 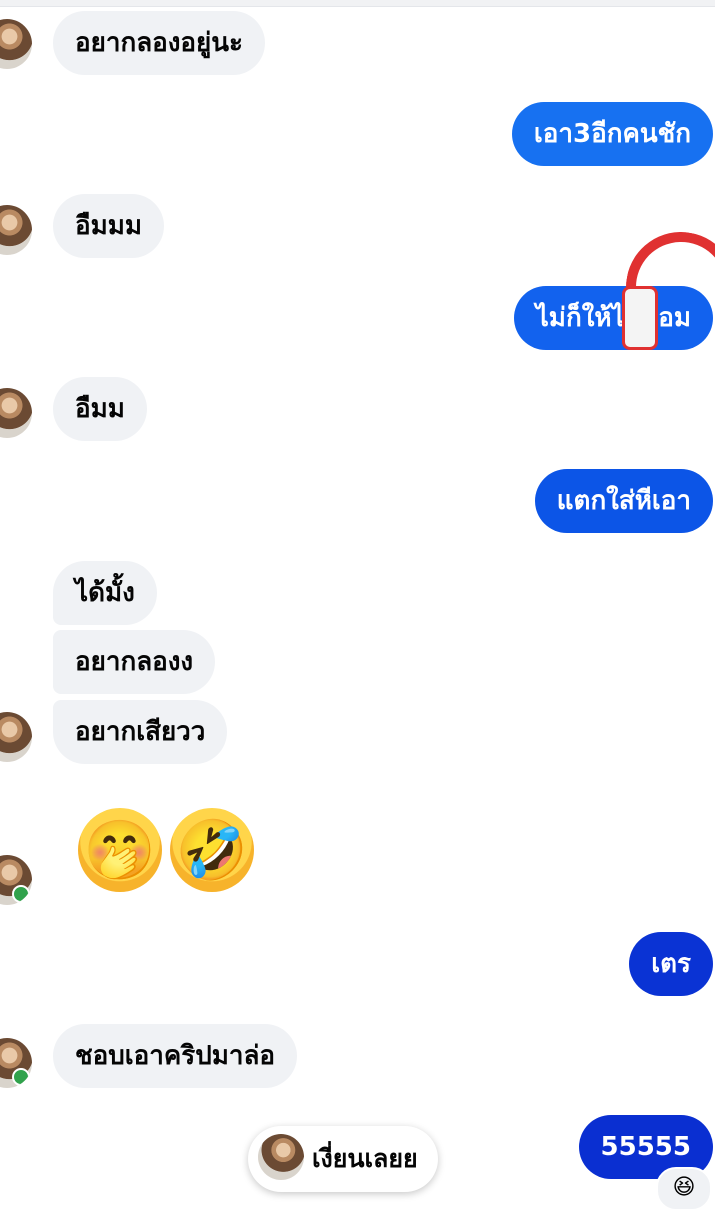 What do you see at coordinates (357, 3) in the screenshot?
I see `top-divider` at bounding box center [357, 3].